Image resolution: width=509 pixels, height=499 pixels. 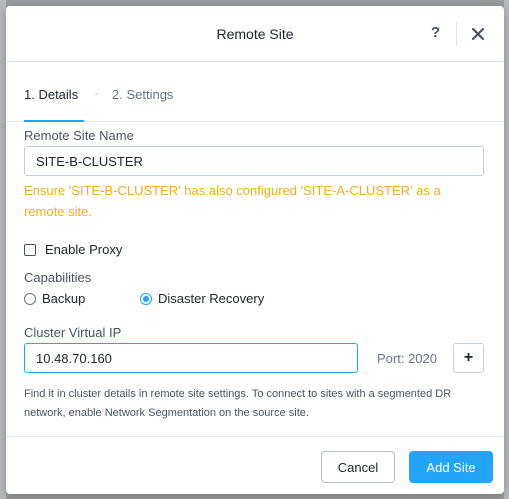 I want to click on dialog-title: Remote Site, so click(x=255, y=34).